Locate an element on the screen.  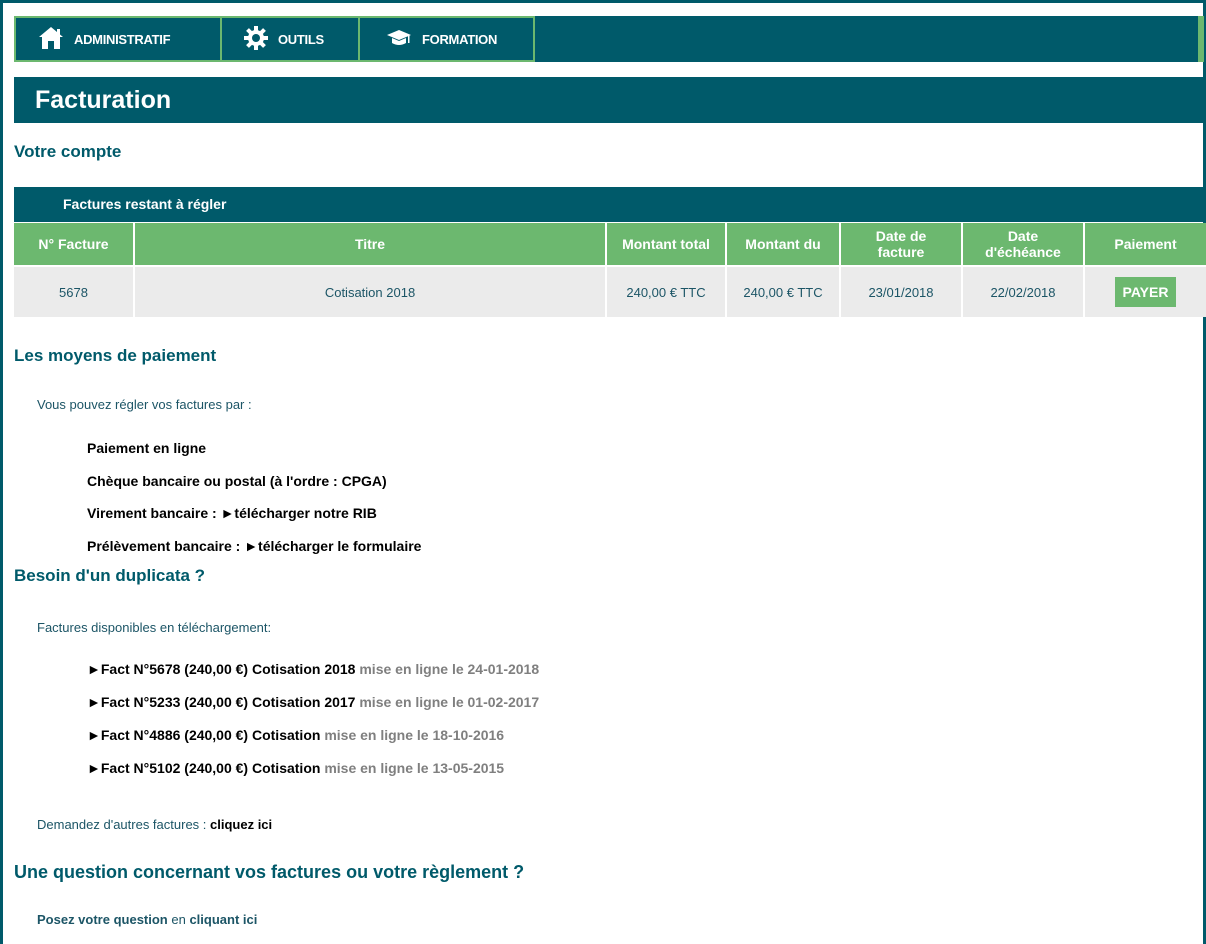
payment-methods-heading: Les moyens de paiement is located at coordinates (115, 355).